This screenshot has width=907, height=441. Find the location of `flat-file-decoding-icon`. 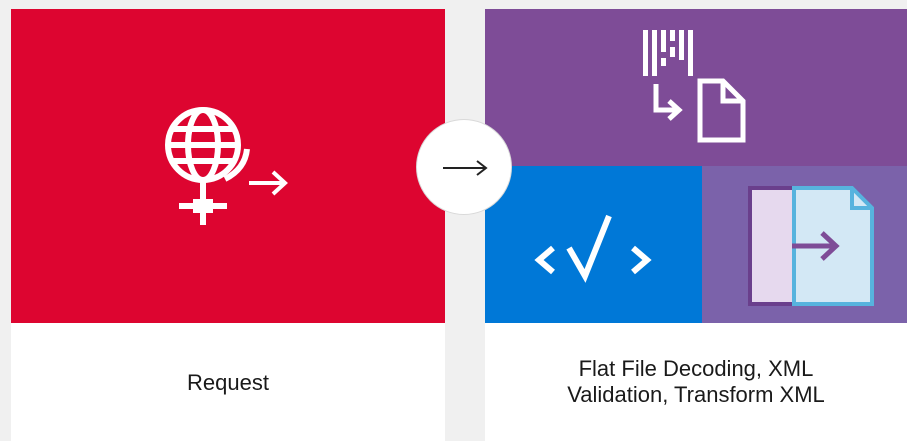

flat-file-decoding-icon is located at coordinates (694, 86).